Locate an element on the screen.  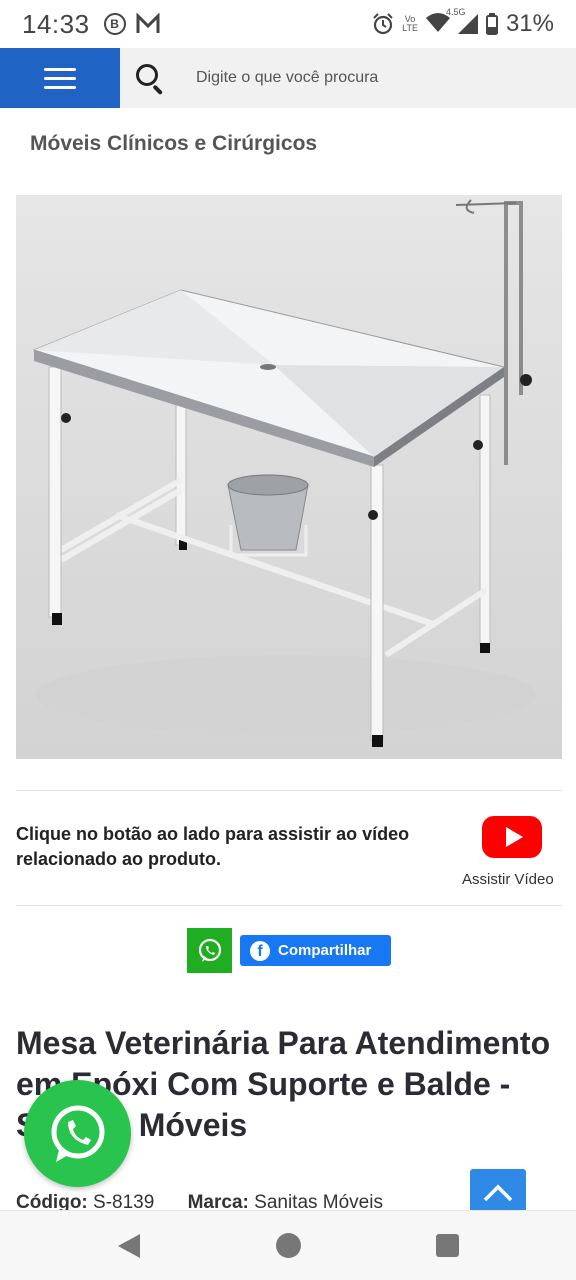
status-time: 14:33 is located at coordinates (56, 23).